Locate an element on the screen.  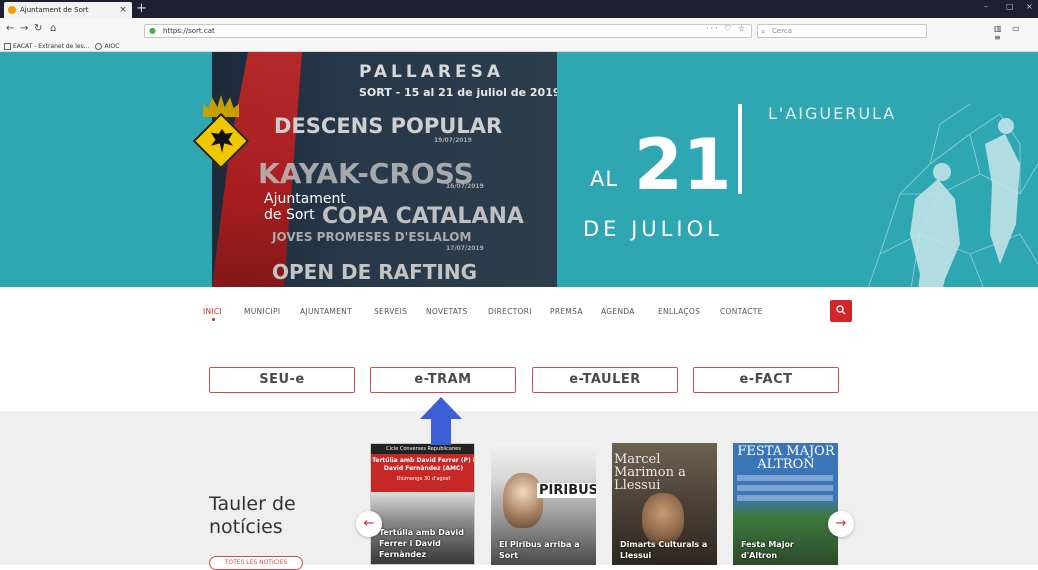
nav-item-premsa: PREMSA is located at coordinates (566, 311).